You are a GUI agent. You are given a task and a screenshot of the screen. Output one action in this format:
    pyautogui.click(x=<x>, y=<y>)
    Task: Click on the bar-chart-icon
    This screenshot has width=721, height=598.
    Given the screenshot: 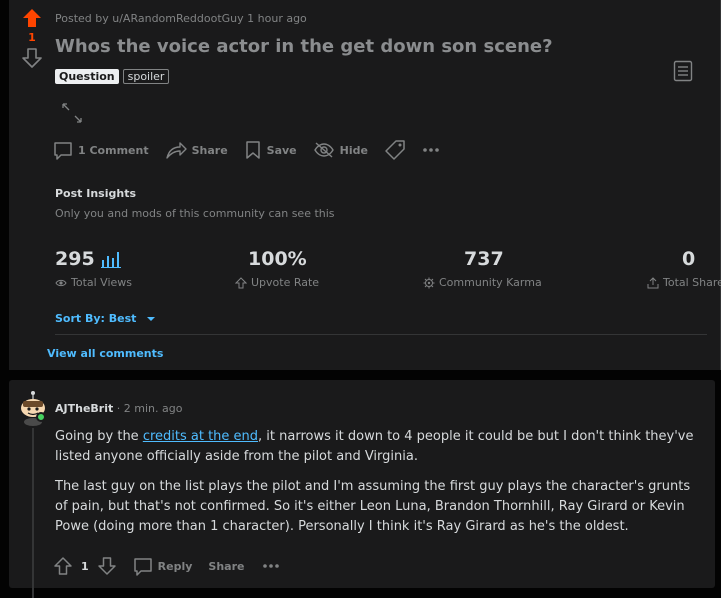 What is the action you would take?
    pyautogui.click(x=110, y=259)
    